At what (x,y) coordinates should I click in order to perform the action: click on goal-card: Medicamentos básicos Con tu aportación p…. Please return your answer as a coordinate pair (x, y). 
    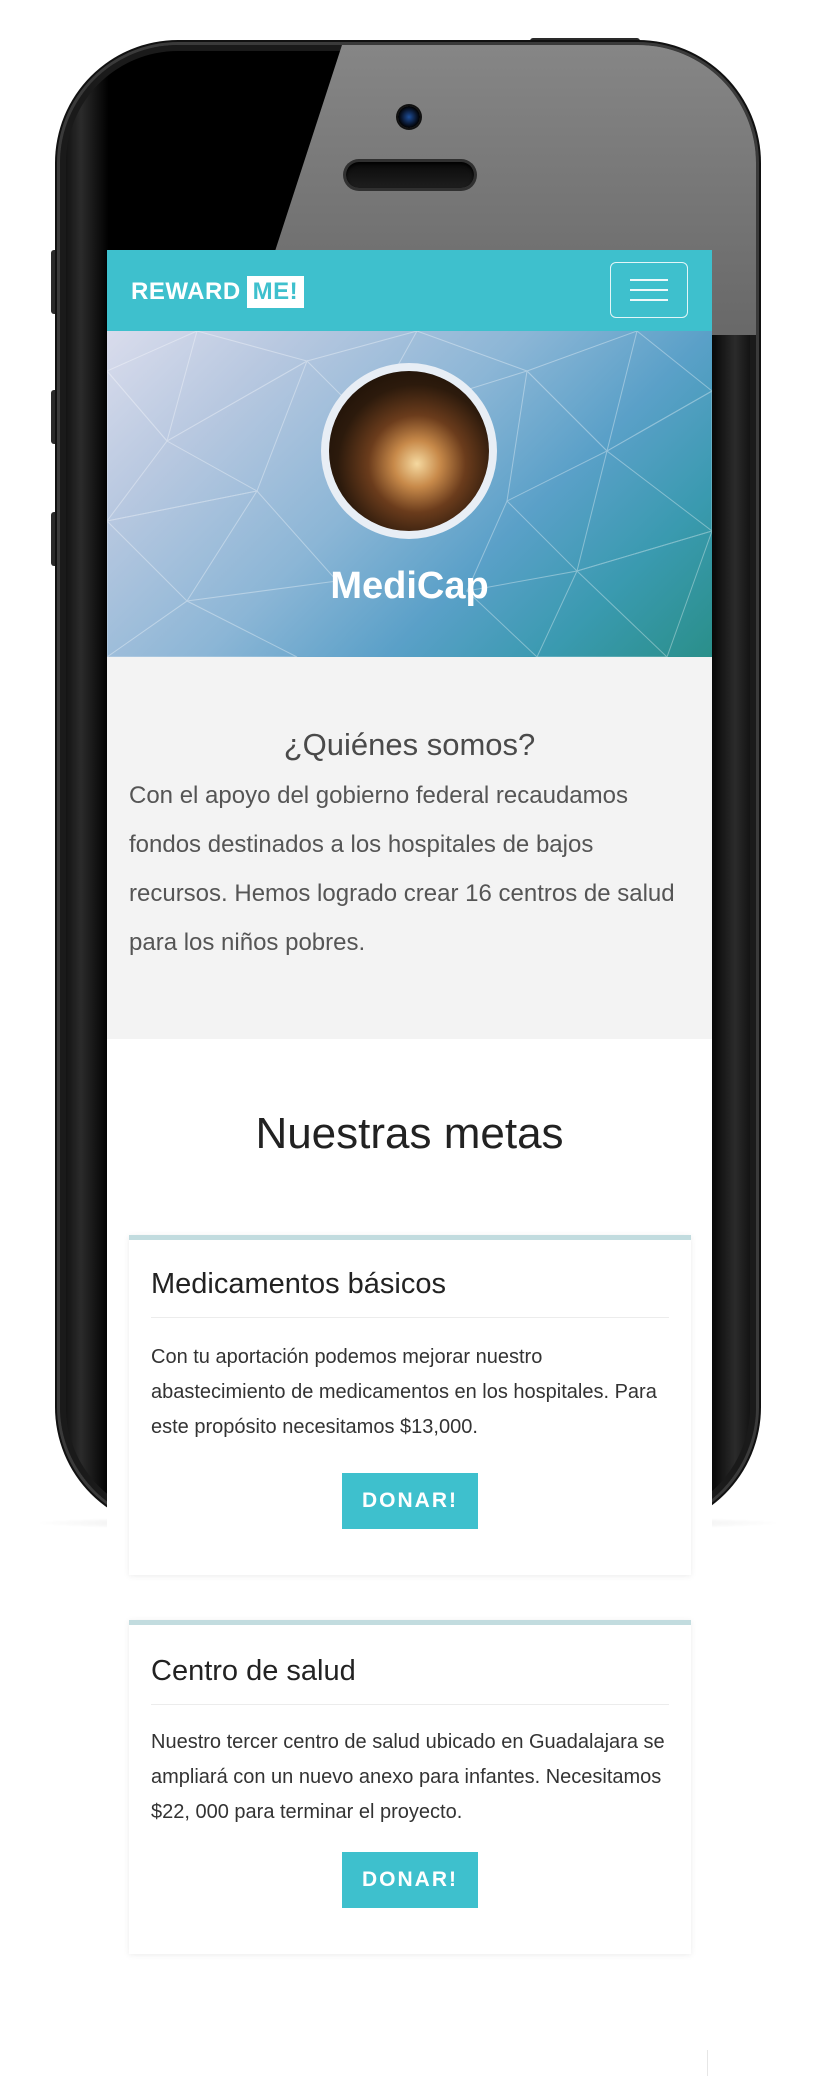
    Looking at the image, I should click on (410, 1405).